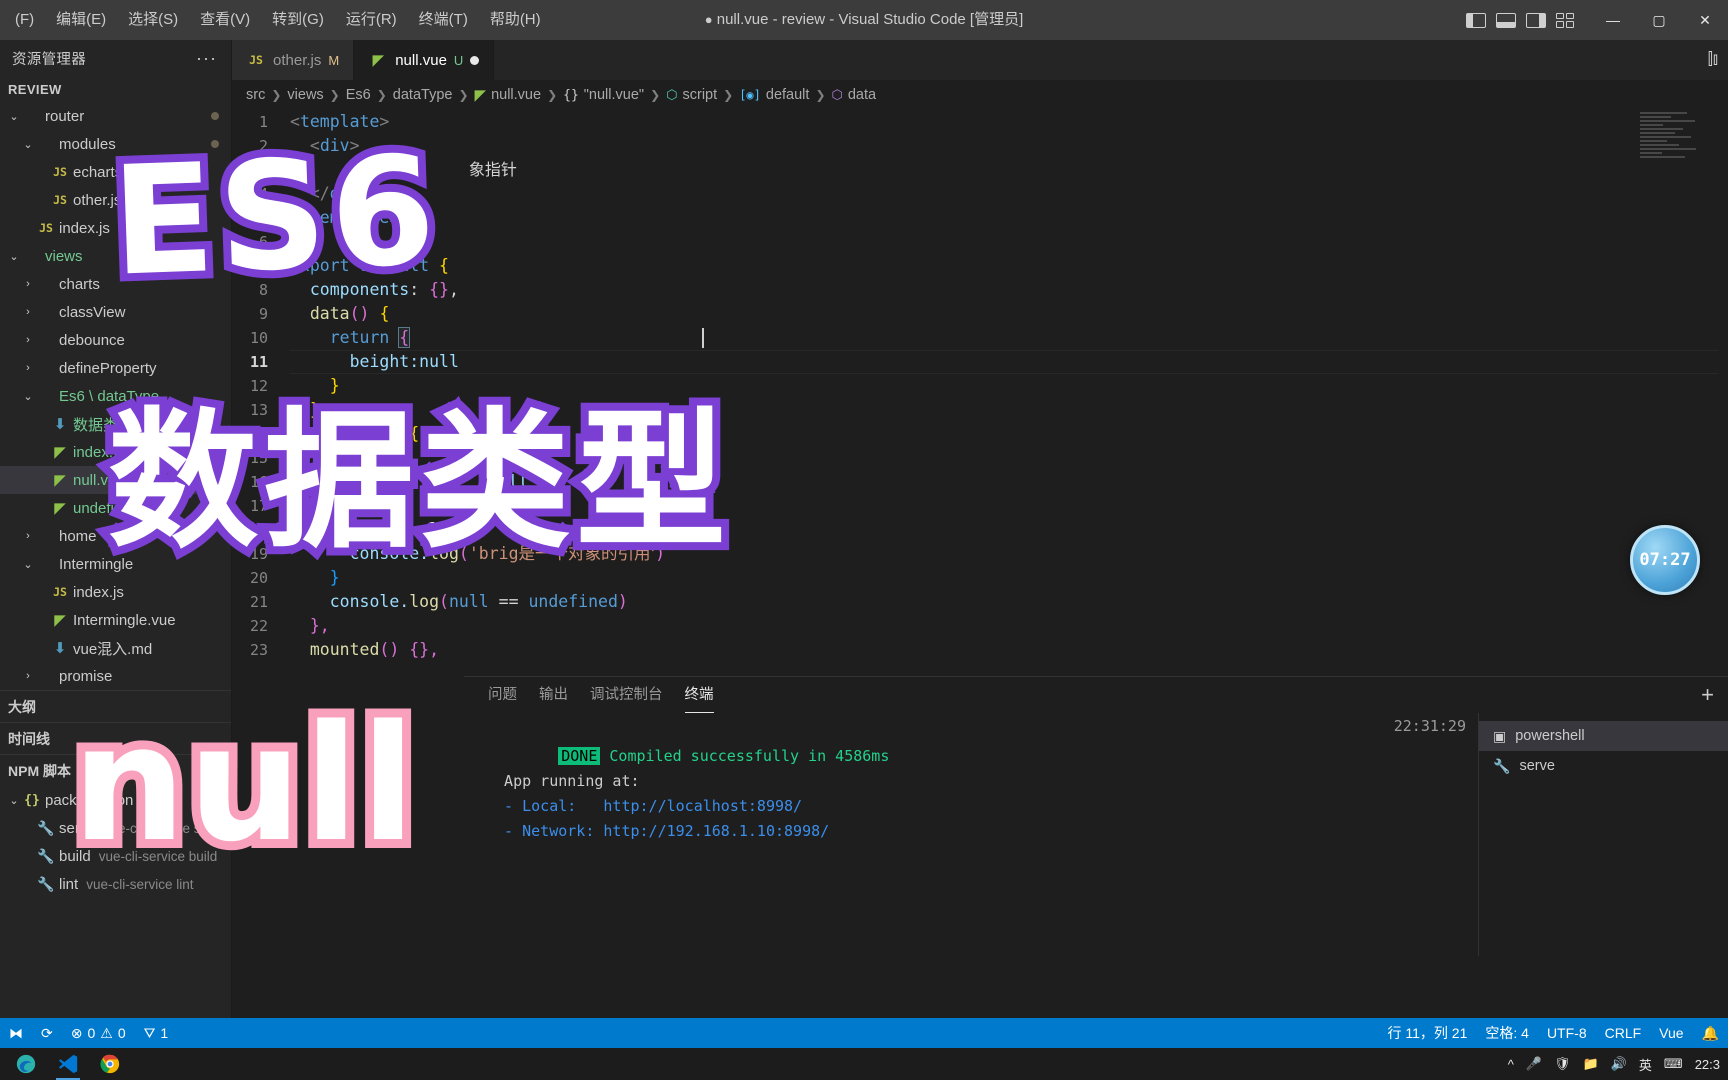  Describe the element at coordinates (515, 20) in the screenshot. I see `menu-item-help: 帮助(H)` at that location.